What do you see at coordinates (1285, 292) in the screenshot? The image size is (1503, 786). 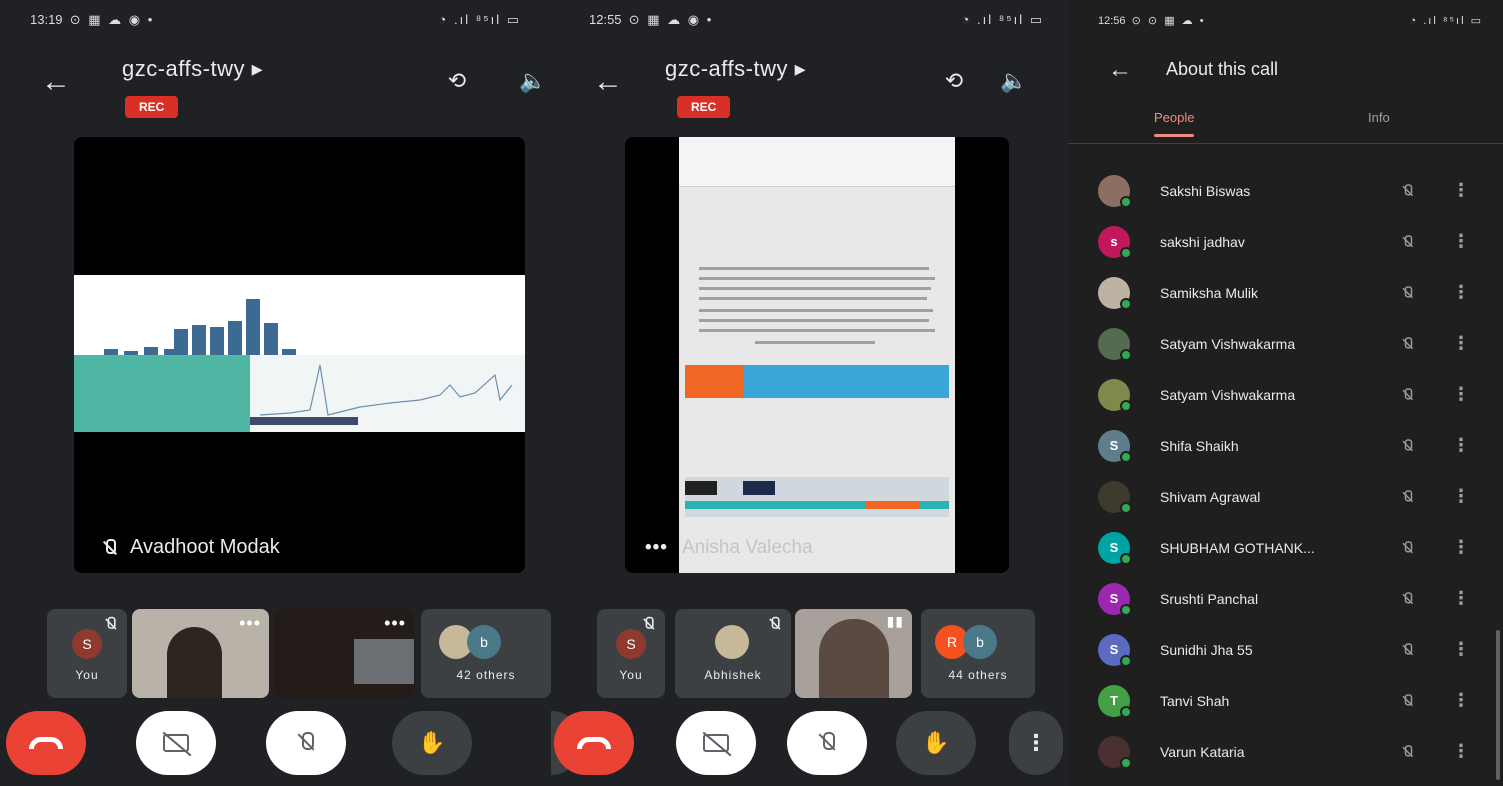 I see `list-item: Samiksha Mulik ⋮` at bounding box center [1285, 292].